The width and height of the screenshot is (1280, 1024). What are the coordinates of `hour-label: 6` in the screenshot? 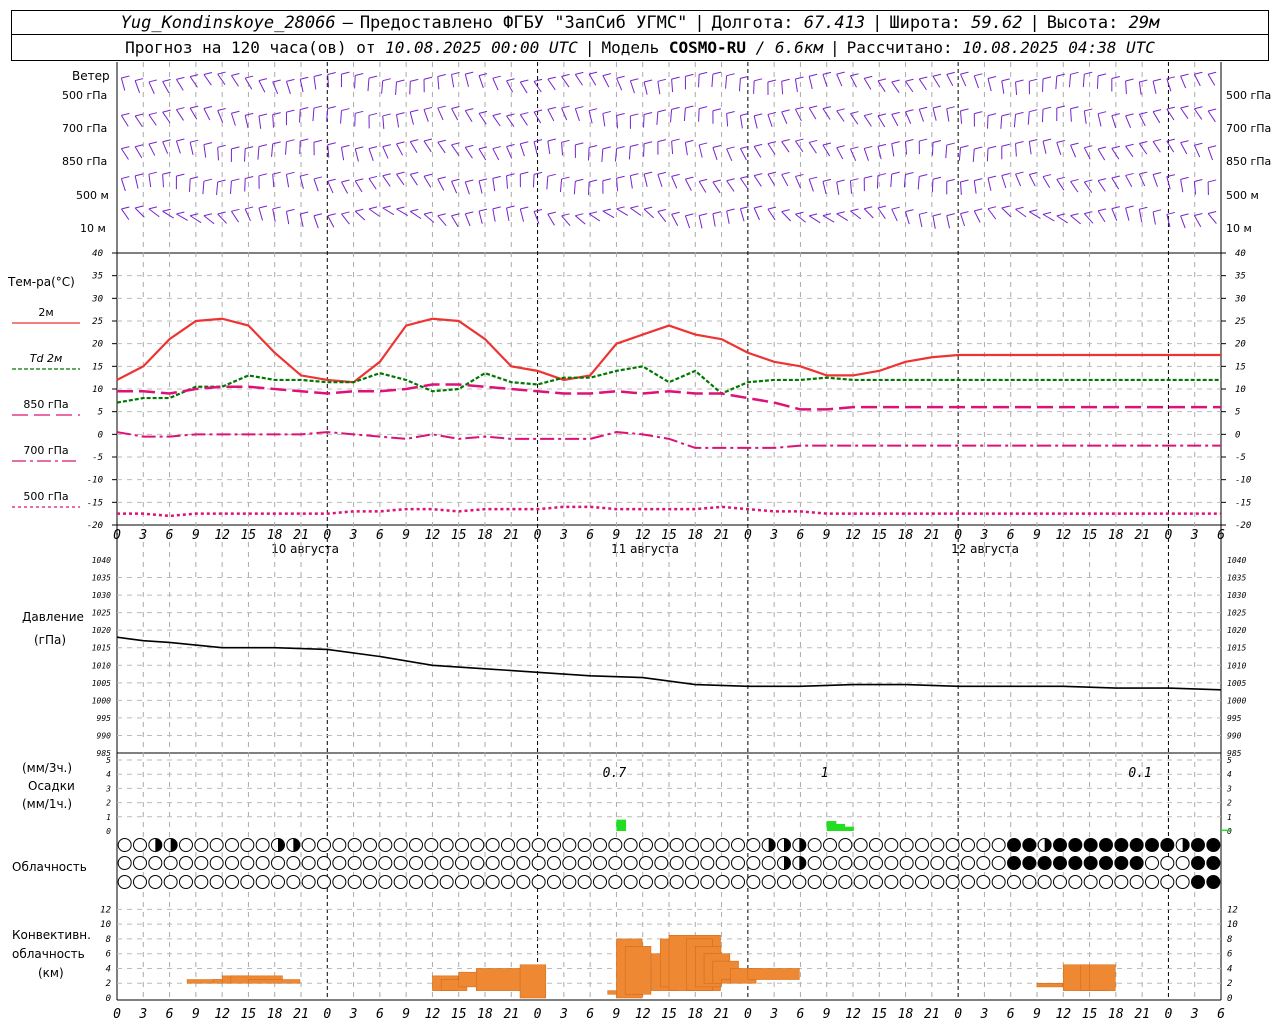 It's located at (590, 535).